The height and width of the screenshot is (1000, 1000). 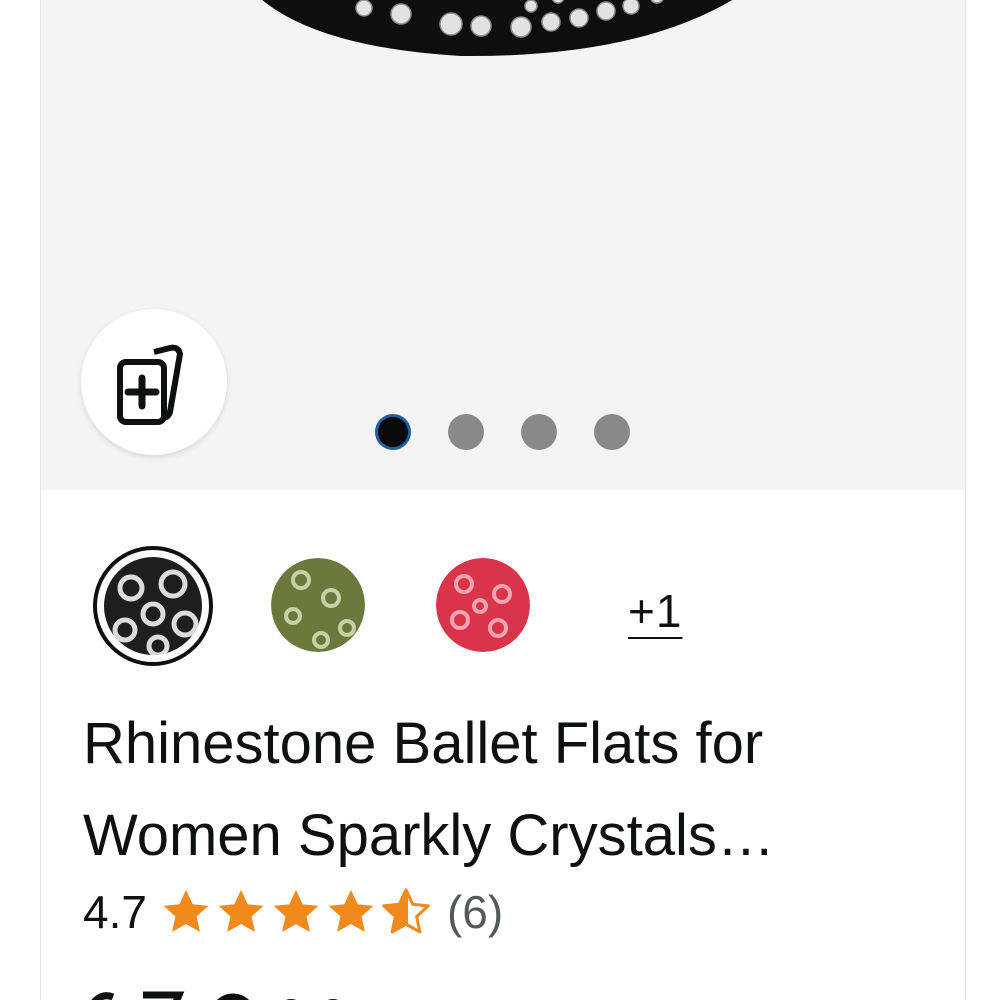 I want to click on color-swatches: +1, so click(x=393, y=608).